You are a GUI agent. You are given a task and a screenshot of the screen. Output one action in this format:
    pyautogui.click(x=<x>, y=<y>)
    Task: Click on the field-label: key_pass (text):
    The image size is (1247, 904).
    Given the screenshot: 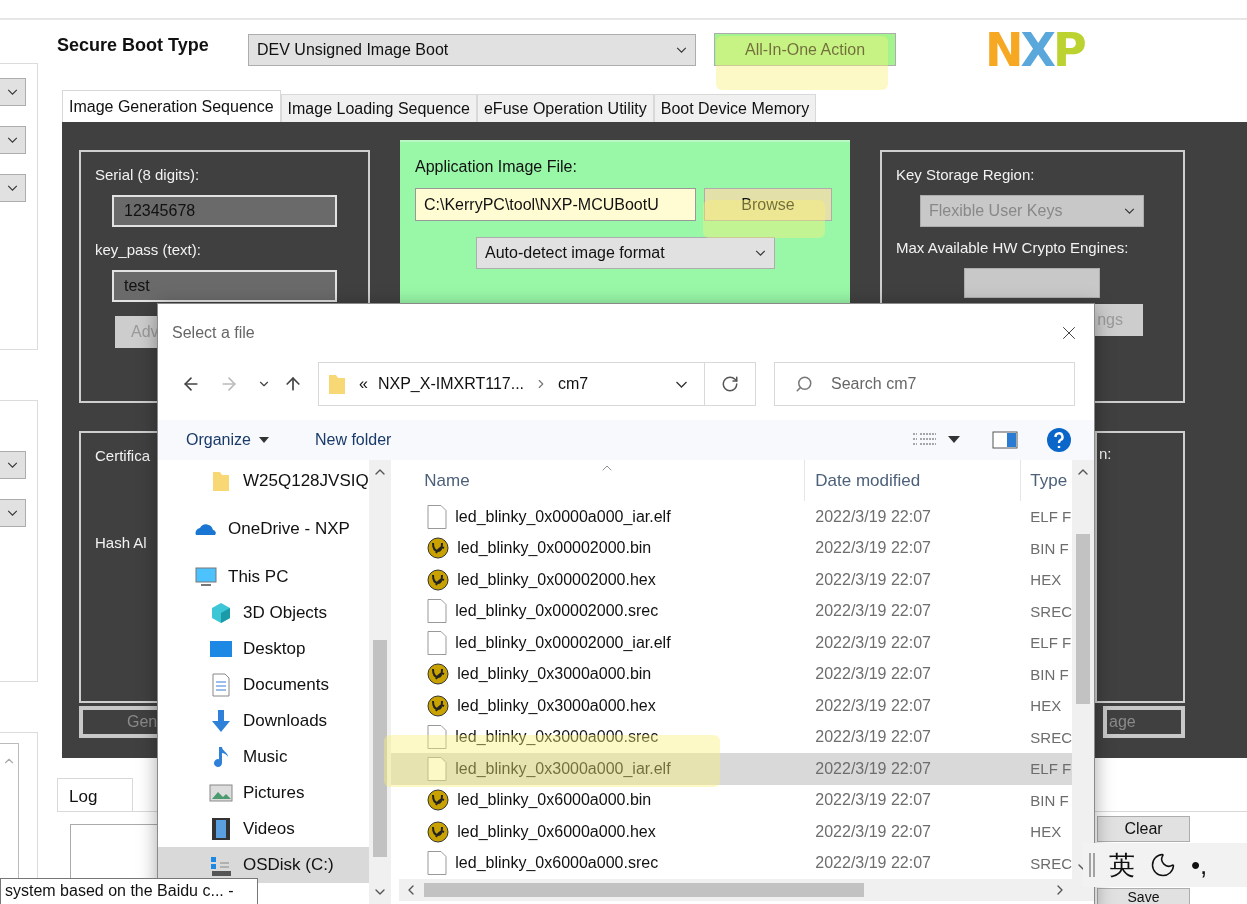 What is the action you would take?
    pyautogui.click(x=148, y=249)
    